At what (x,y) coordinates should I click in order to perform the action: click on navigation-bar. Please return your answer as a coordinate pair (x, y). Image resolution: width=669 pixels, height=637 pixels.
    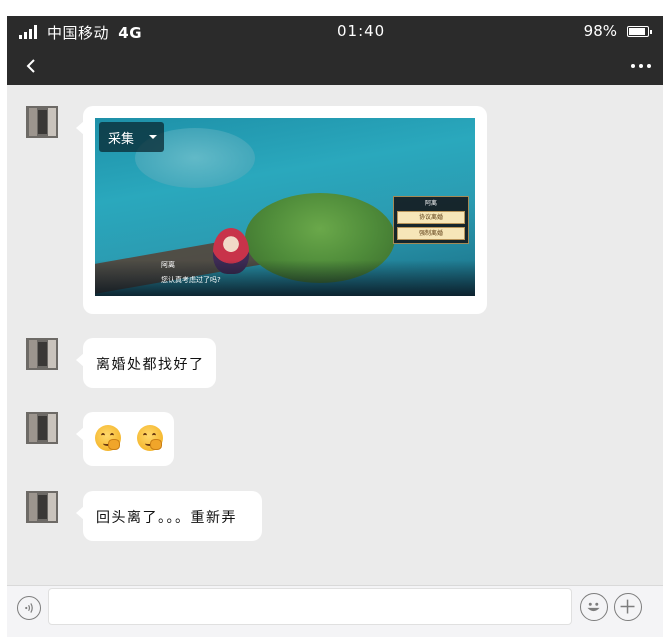
    Looking at the image, I should click on (335, 66).